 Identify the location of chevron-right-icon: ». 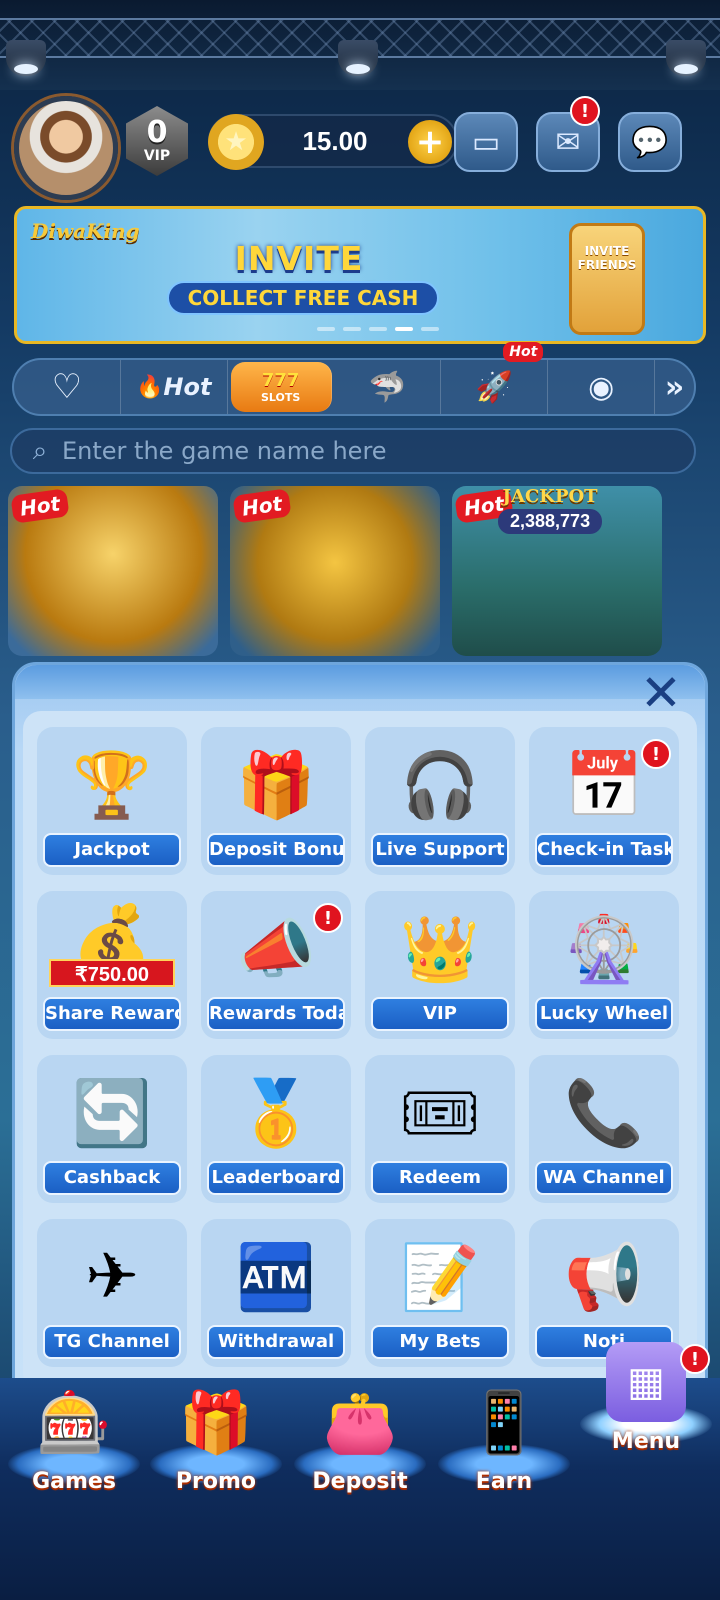
(674, 387).